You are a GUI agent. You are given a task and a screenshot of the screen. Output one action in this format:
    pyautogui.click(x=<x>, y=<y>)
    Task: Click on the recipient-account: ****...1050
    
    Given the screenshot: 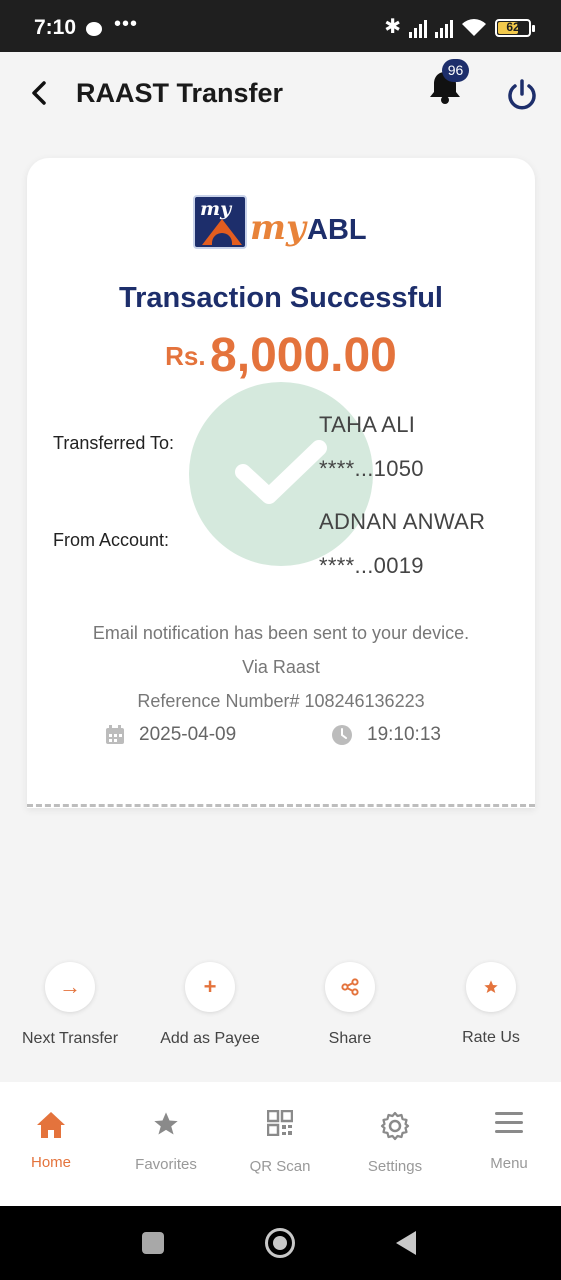 What is the action you would take?
    pyautogui.click(x=371, y=468)
    